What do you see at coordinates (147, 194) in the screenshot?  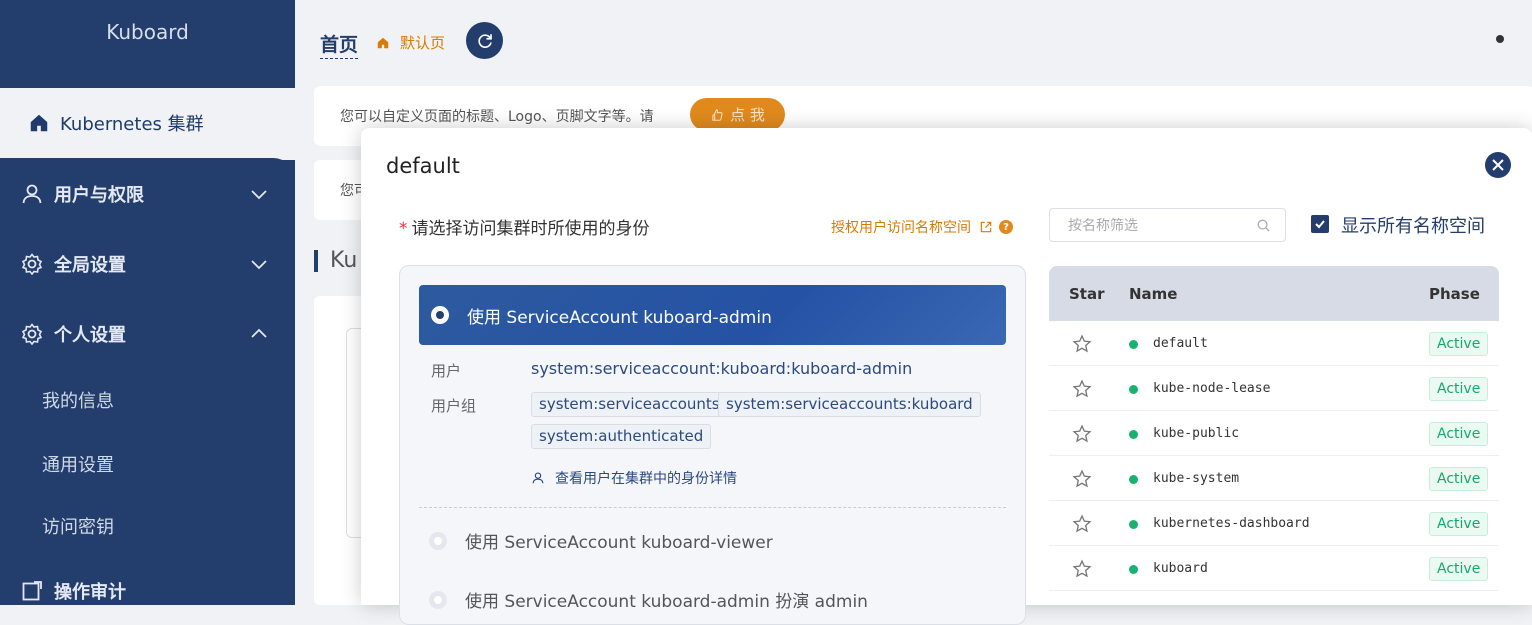 I see `sidebar-item-users-permissions: 用户与权限` at bounding box center [147, 194].